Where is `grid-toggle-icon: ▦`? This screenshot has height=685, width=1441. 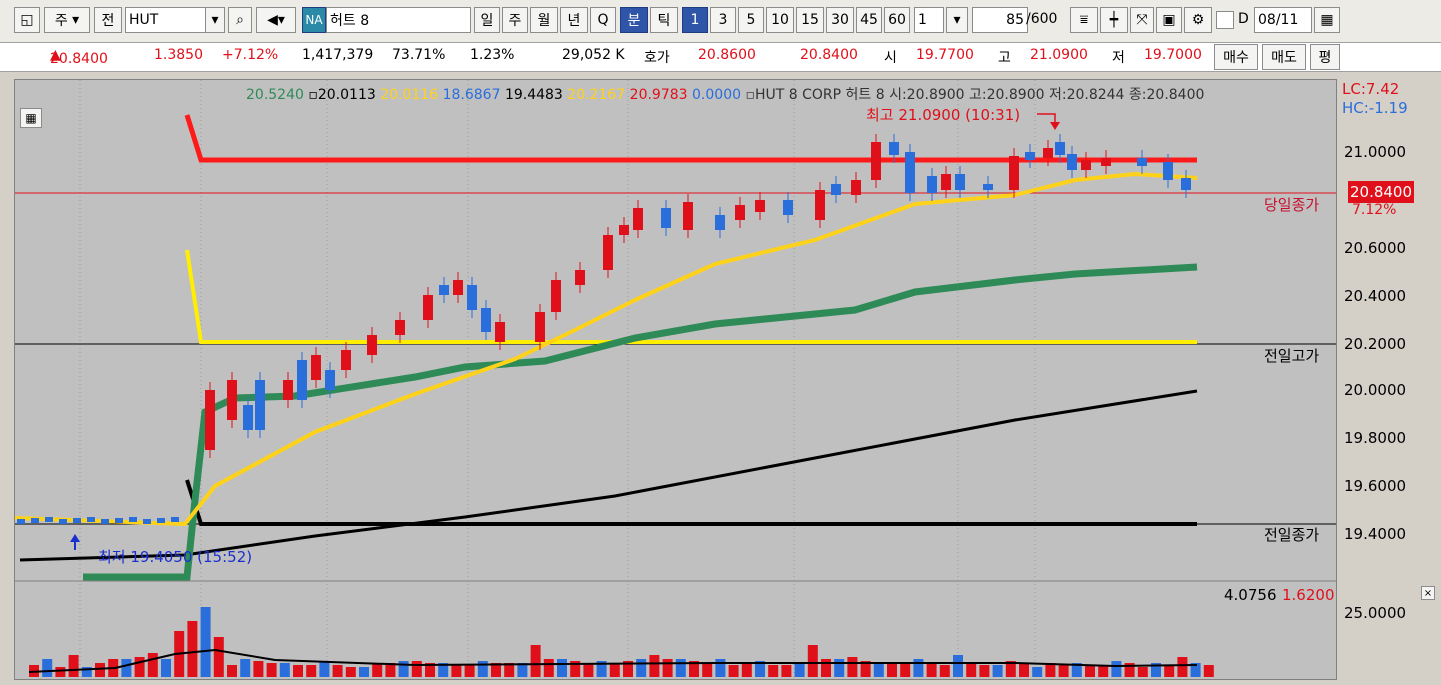
grid-toggle-icon: ▦ is located at coordinates (31, 118).